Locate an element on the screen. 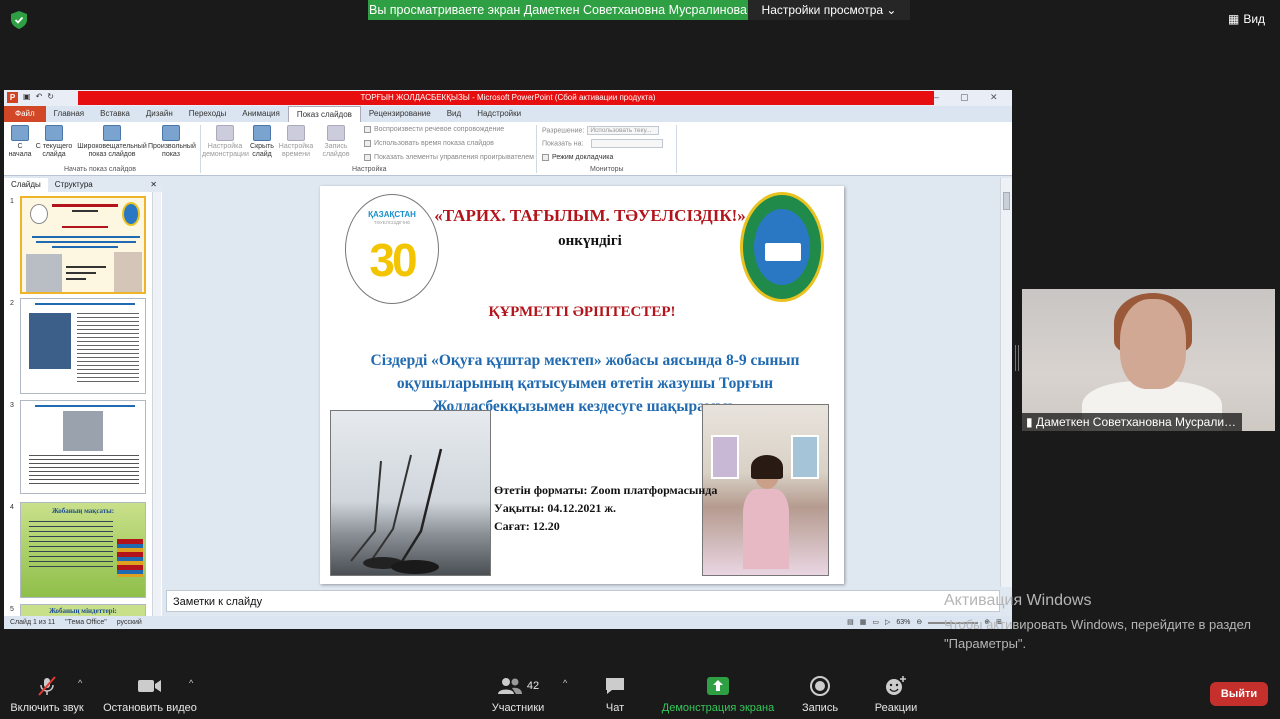 Image resolution: width=1280 pixels, height=719 pixels. microphone-muted-icon is located at coordinates (47, 686).